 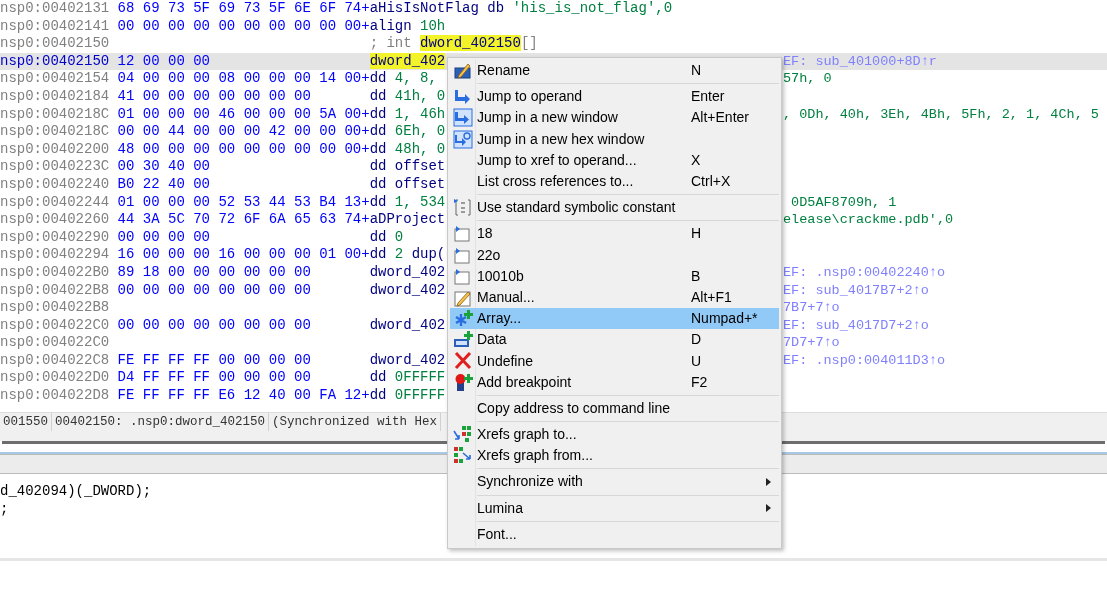 What do you see at coordinates (55, 202) in the screenshot?
I see `address-text: nsp0:00402244` at bounding box center [55, 202].